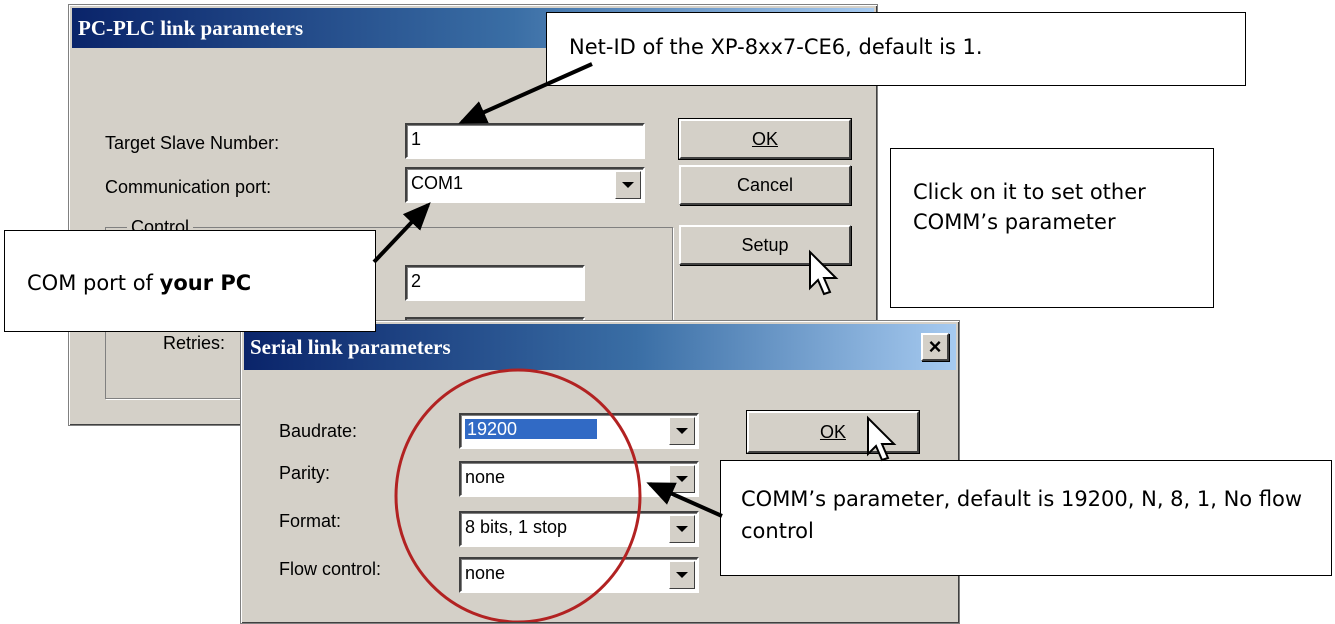 This screenshot has width=1335, height=624. I want to click on net-id-callout: Net-ID of the XP-8xx7-CE6, default is 1., so click(896, 49).